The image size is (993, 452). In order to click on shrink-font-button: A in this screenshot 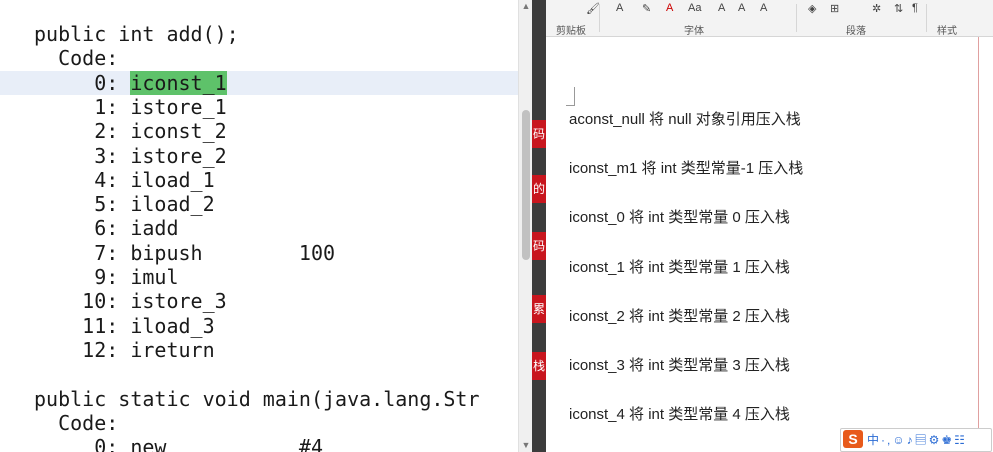, I will do `click(741, 8)`.